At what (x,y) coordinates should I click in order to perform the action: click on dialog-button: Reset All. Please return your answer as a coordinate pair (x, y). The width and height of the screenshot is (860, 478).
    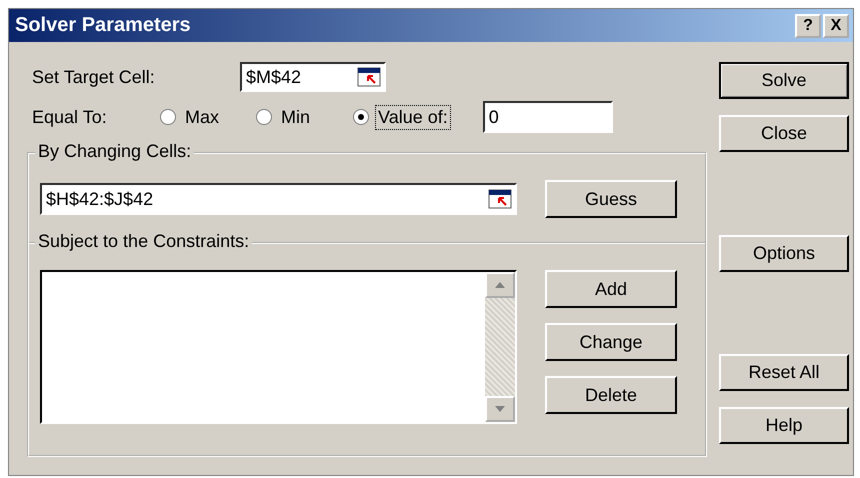
    Looking at the image, I should click on (784, 372).